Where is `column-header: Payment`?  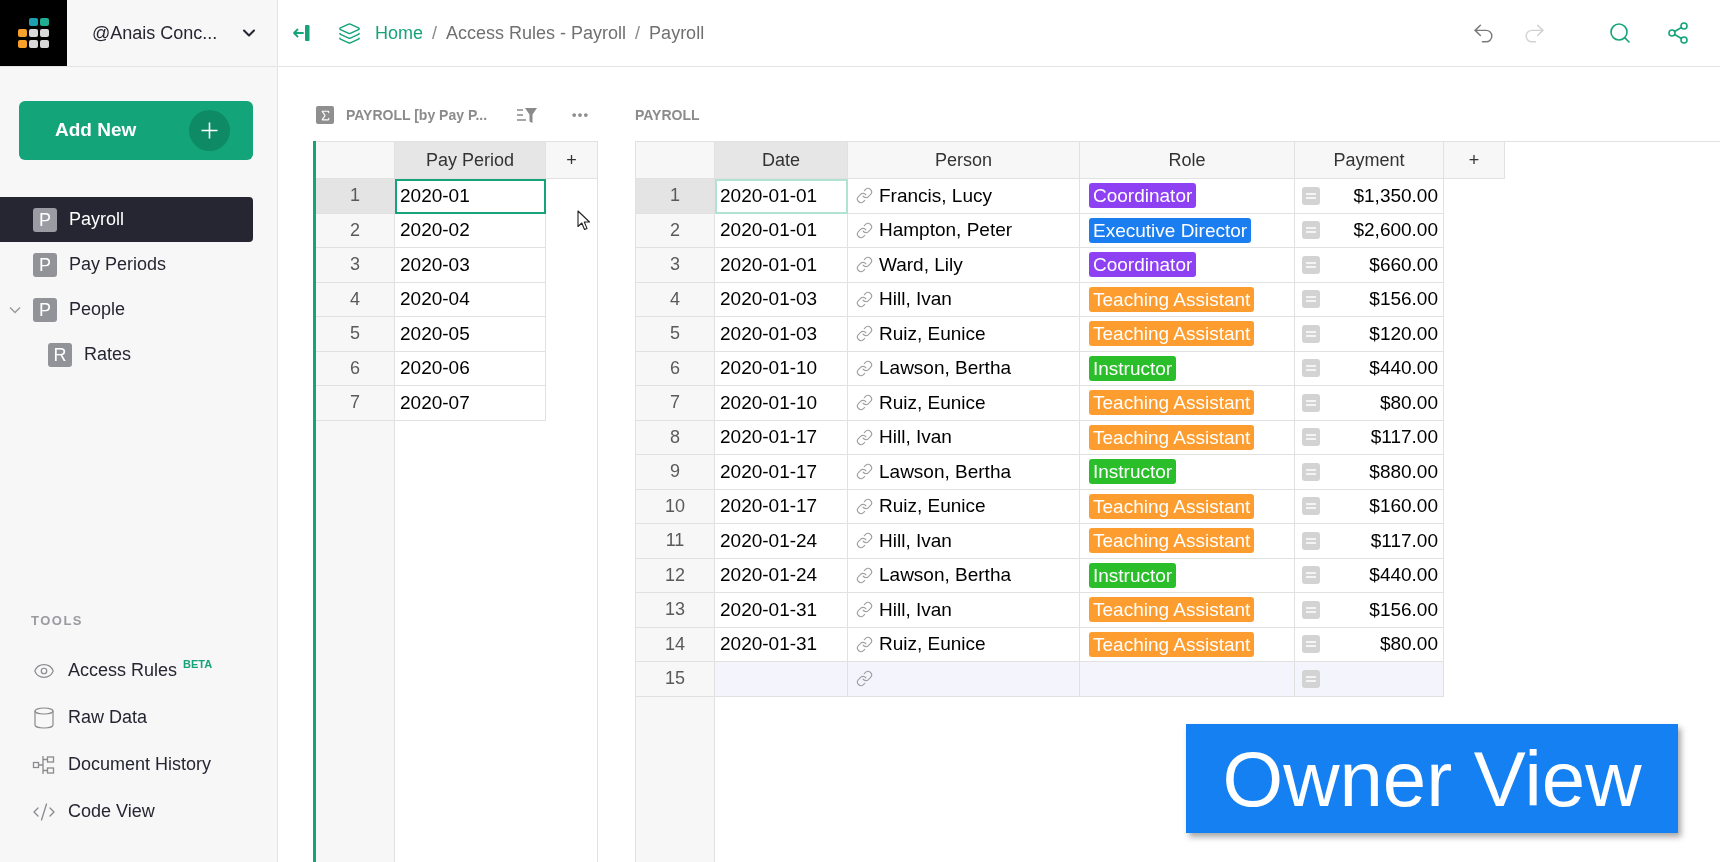
column-header: Payment is located at coordinates (1369, 160).